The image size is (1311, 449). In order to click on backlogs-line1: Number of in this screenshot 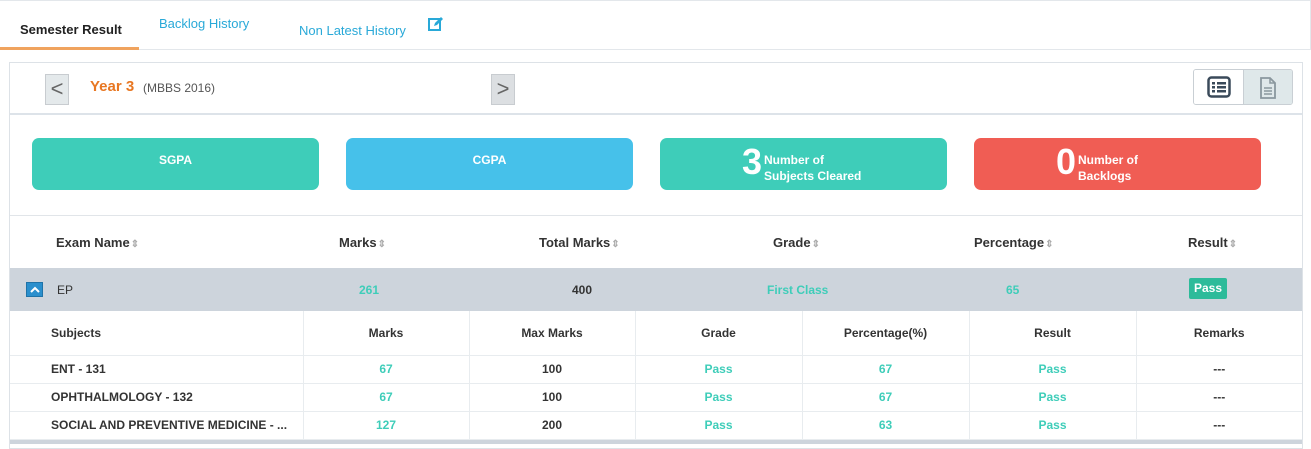, I will do `click(1108, 160)`.